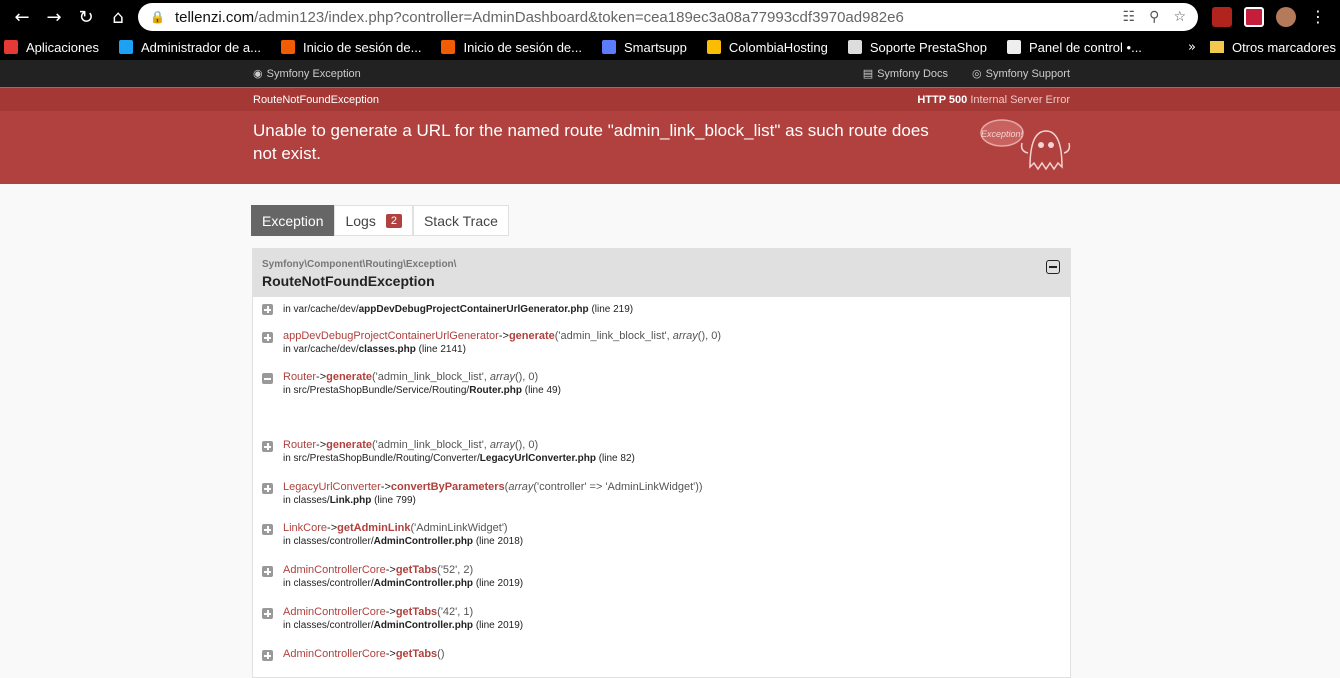 The width and height of the screenshot is (1340, 678). Describe the element at coordinates (316, 99) in the screenshot. I see `exception-class: RouteNotFoundException` at that location.